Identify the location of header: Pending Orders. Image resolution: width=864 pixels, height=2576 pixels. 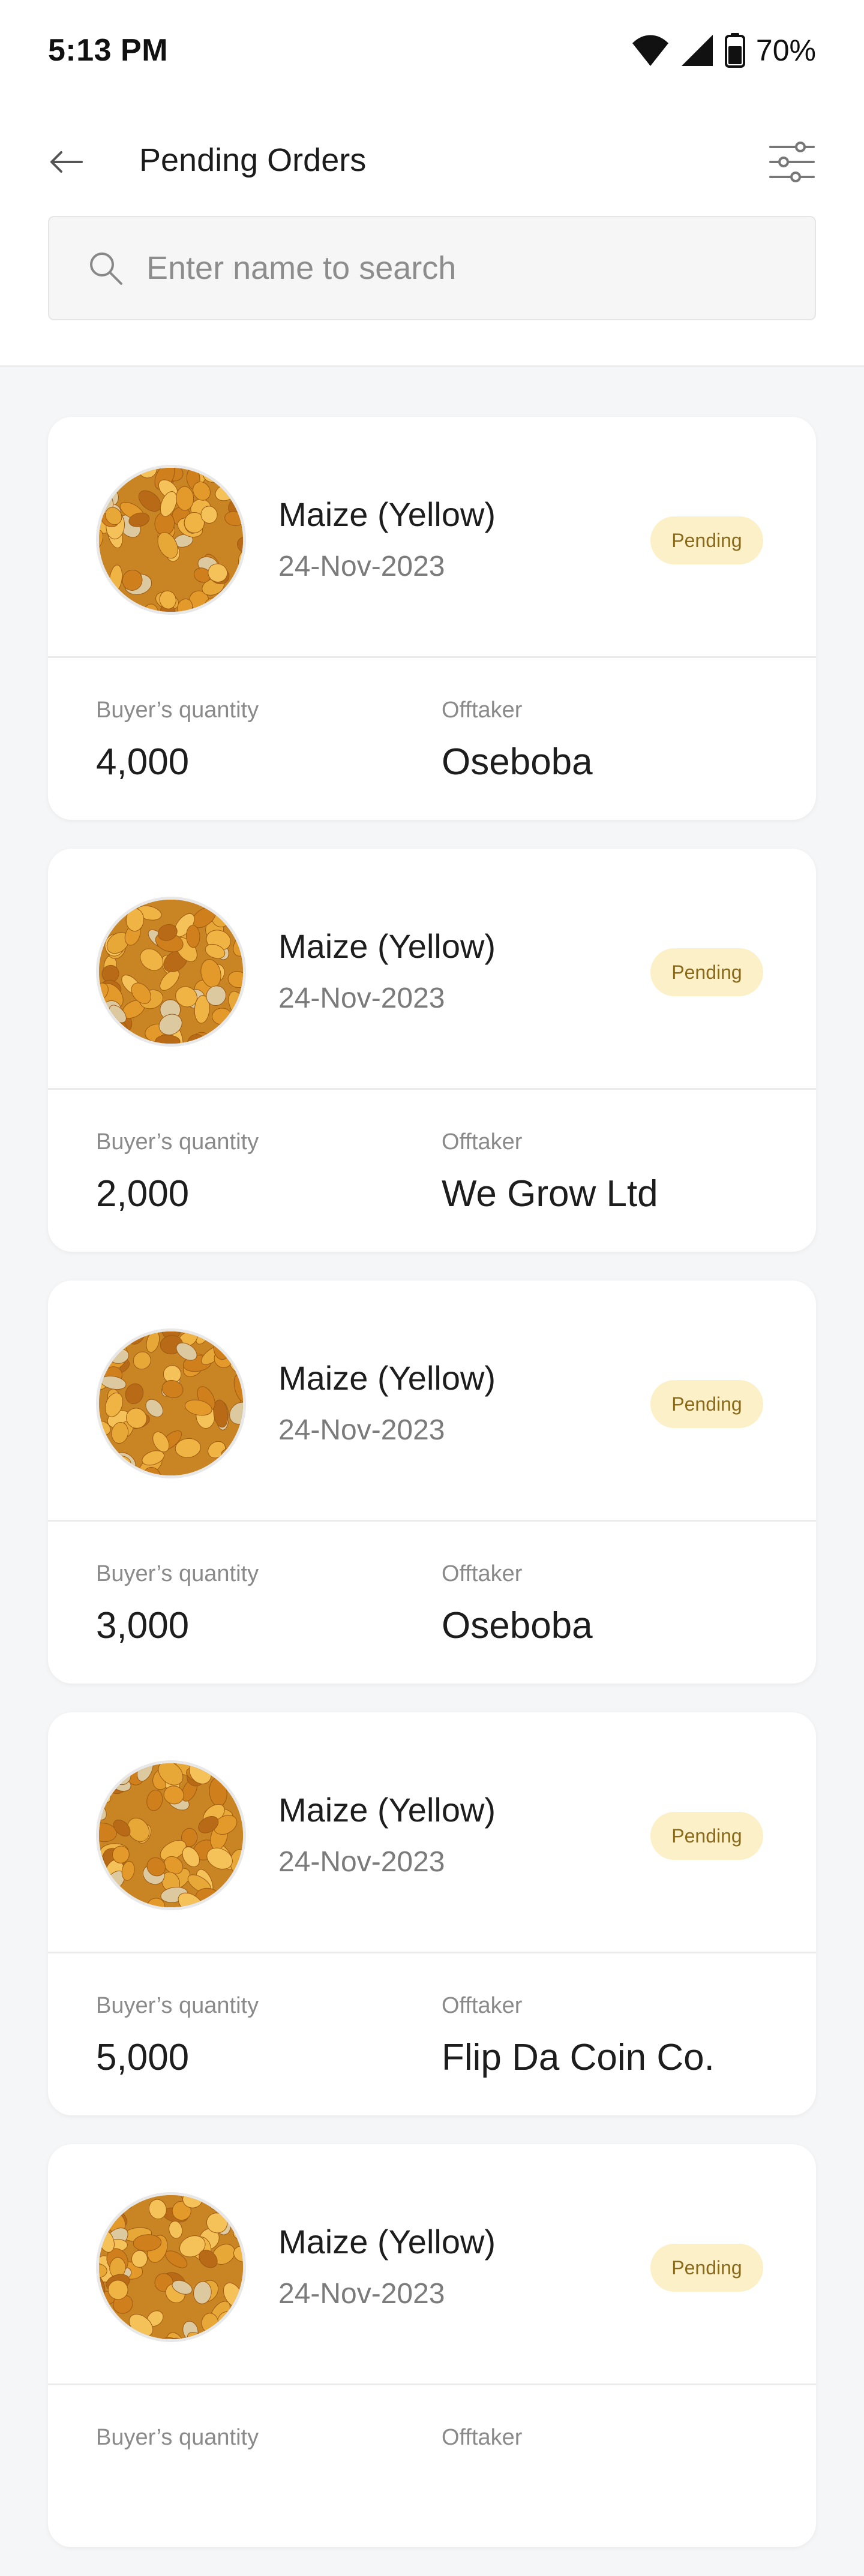
(432, 234).